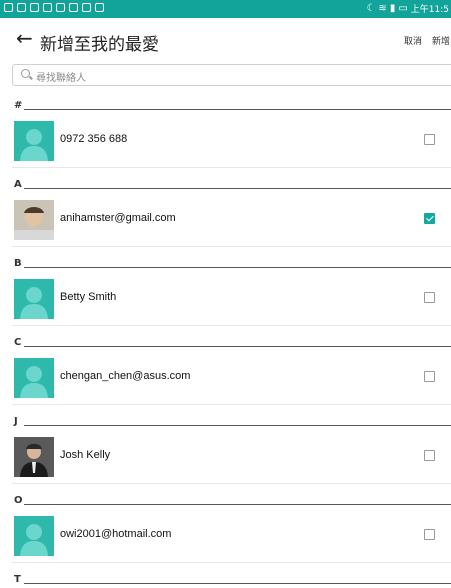 The width and height of the screenshot is (451, 588). Describe the element at coordinates (94, 139) in the screenshot. I see `contact-name: 0972 356 688` at that location.